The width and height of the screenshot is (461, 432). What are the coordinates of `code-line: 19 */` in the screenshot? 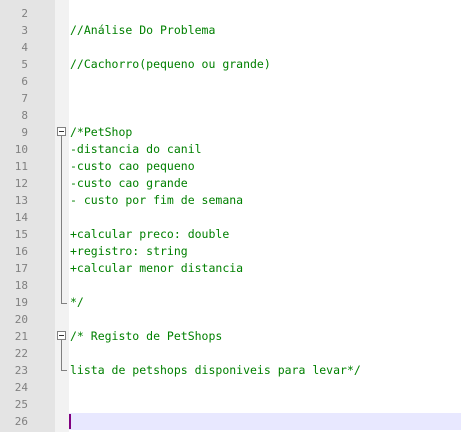 It's located at (230, 302).